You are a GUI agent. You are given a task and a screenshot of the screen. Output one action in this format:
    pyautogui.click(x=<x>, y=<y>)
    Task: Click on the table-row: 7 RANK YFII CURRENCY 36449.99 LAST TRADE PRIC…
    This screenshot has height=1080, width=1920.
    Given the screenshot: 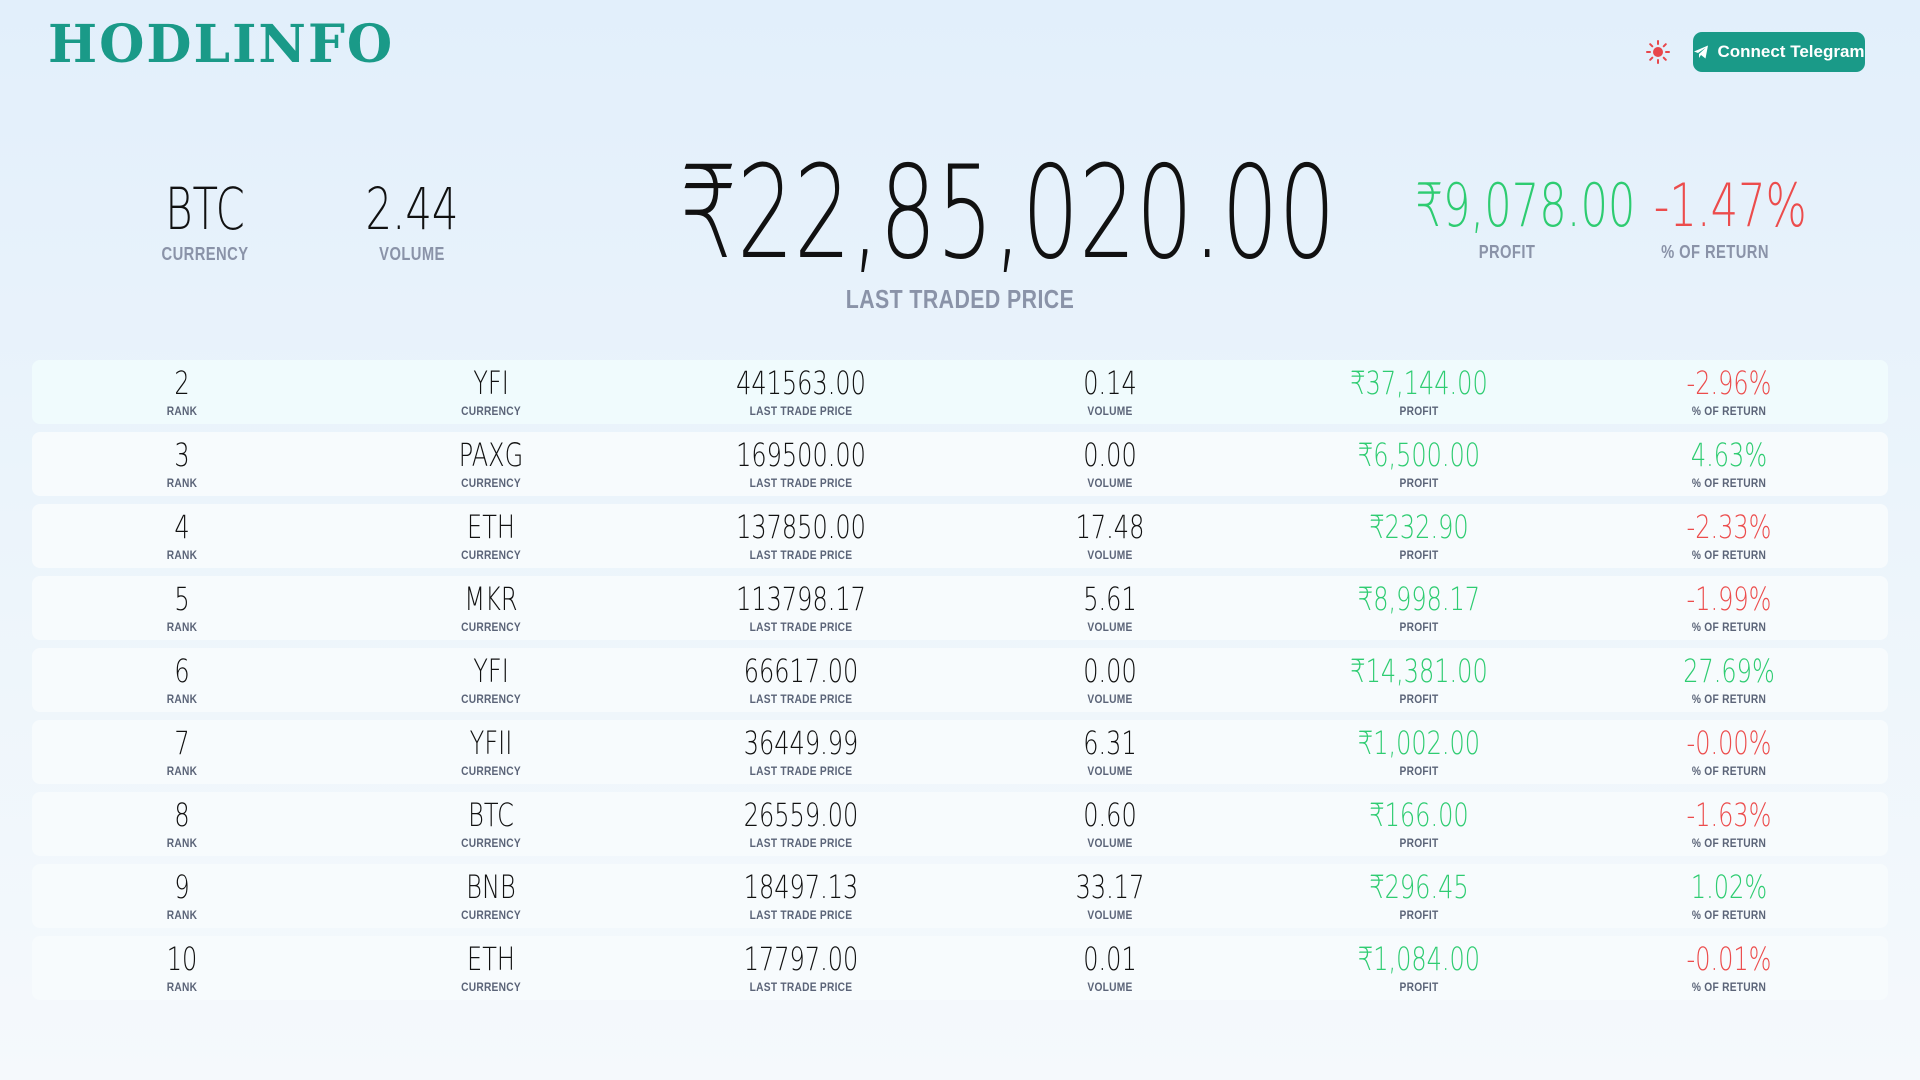 What is the action you would take?
    pyautogui.click(x=960, y=752)
    